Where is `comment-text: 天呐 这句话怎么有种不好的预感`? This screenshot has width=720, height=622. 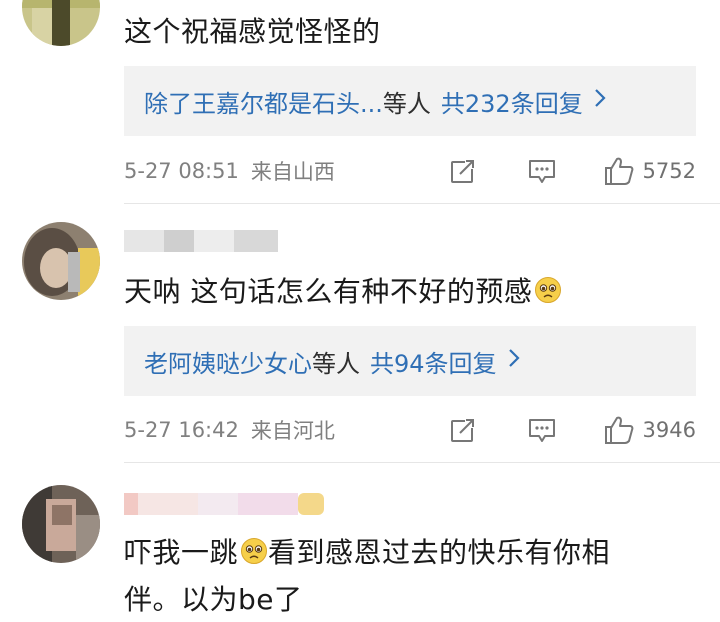
comment-text: 天呐 这句话怎么有种不好的预感 is located at coordinates (412, 293).